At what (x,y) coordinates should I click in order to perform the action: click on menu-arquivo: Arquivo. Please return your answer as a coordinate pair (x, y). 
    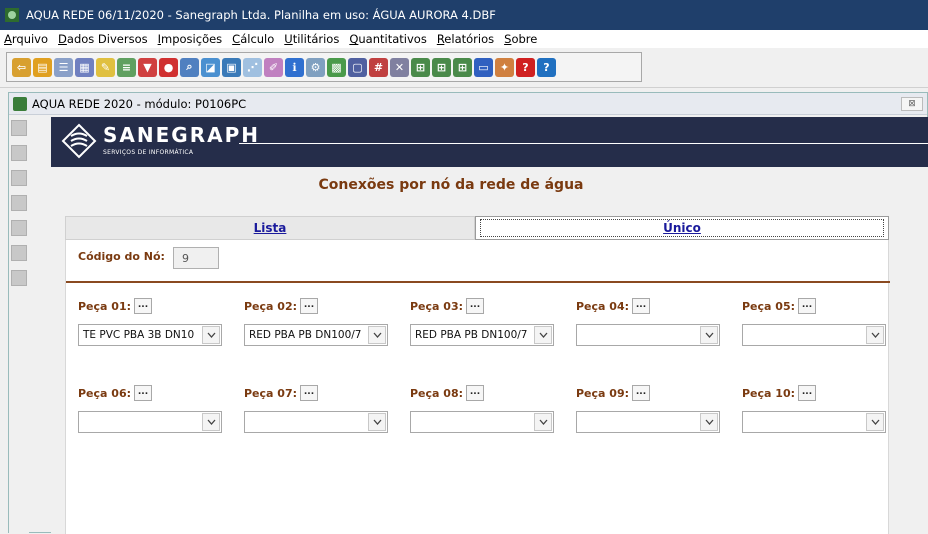
    Looking at the image, I should click on (26, 39).